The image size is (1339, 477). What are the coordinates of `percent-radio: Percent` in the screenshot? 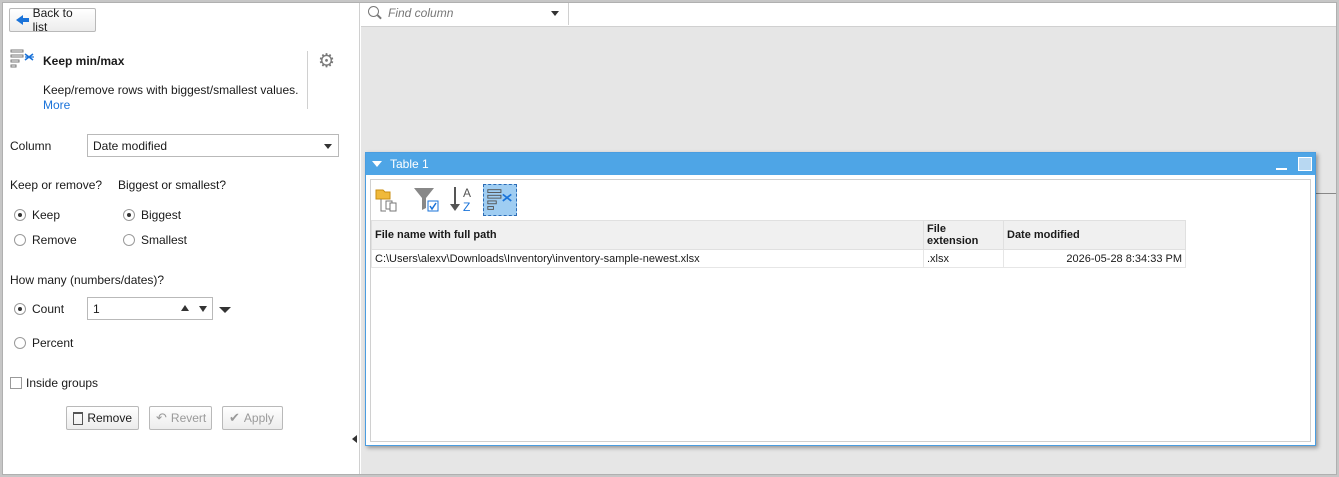 It's located at (43, 343).